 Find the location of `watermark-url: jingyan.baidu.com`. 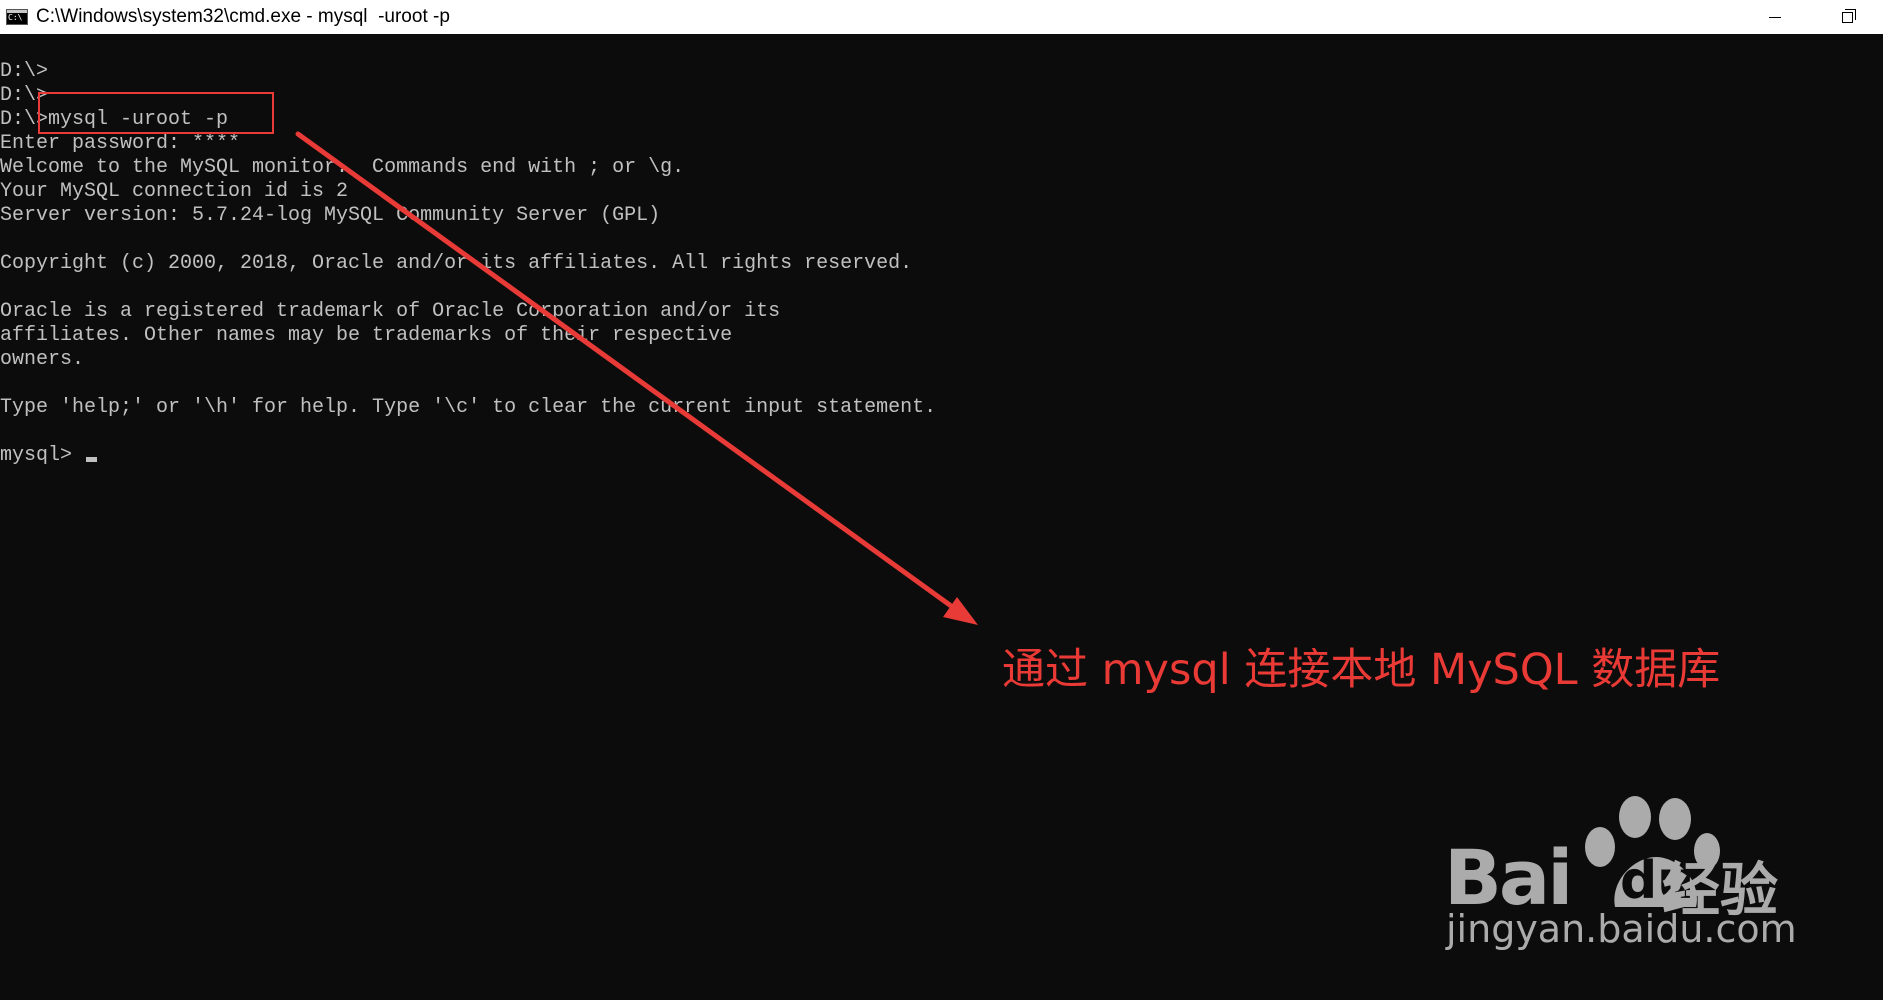

watermark-url: jingyan.baidu.com is located at coordinates (1621, 929).